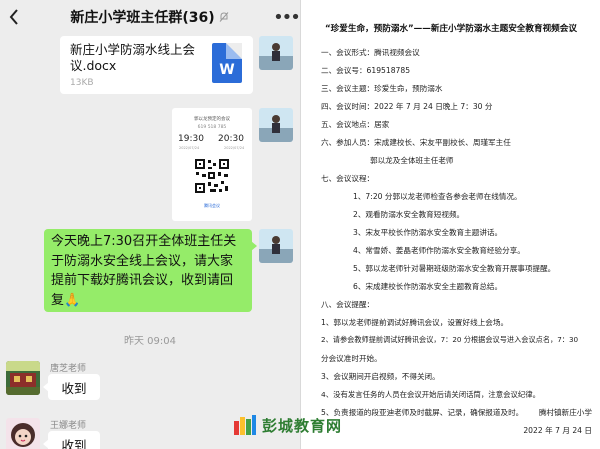 The height and width of the screenshot is (449, 600). What do you see at coordinates (428, 286) in the screenshot?
I see `doc-line: 6、宋成建校长作防溺水安全主题教育总结。` at bounding box center [428, 286].